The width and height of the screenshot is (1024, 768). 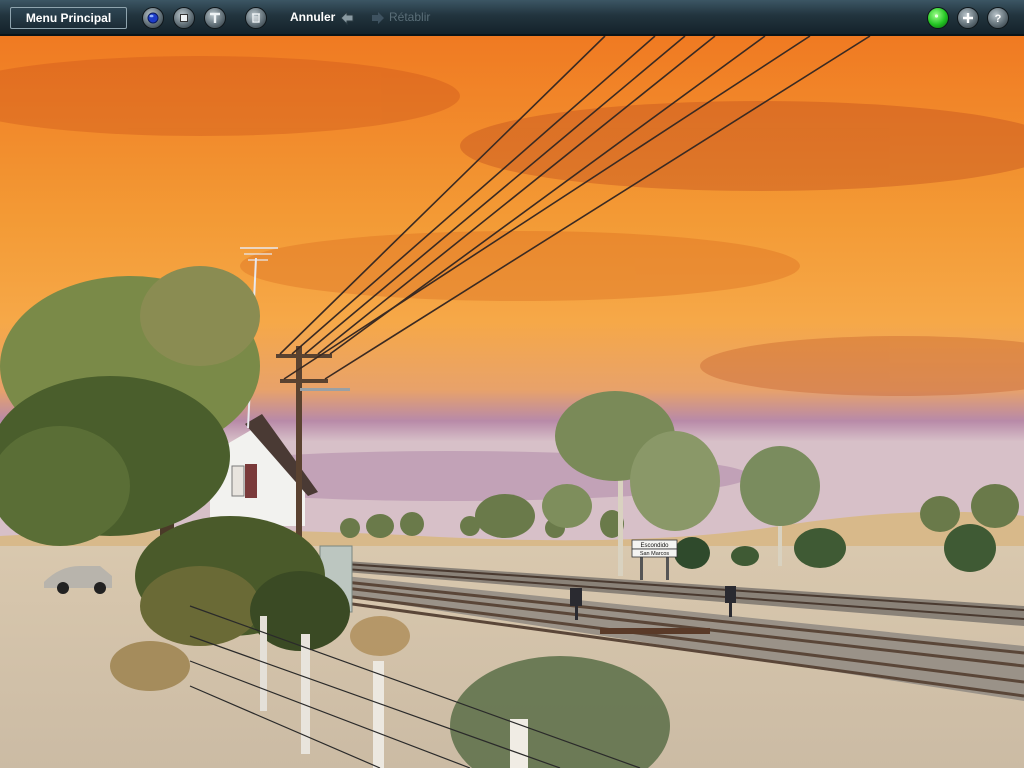 What do you see at coordinates (378, 18) in the screenshot?
I see `redo-arrow-icon` at bounding box center [378, 18].